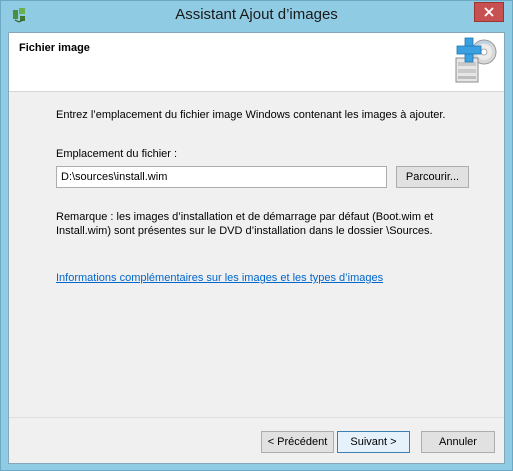  What do you see at coordinates (54, 48) in the screenshot?
I see `page-title: Fichier image` at bounding box center [54, 48].